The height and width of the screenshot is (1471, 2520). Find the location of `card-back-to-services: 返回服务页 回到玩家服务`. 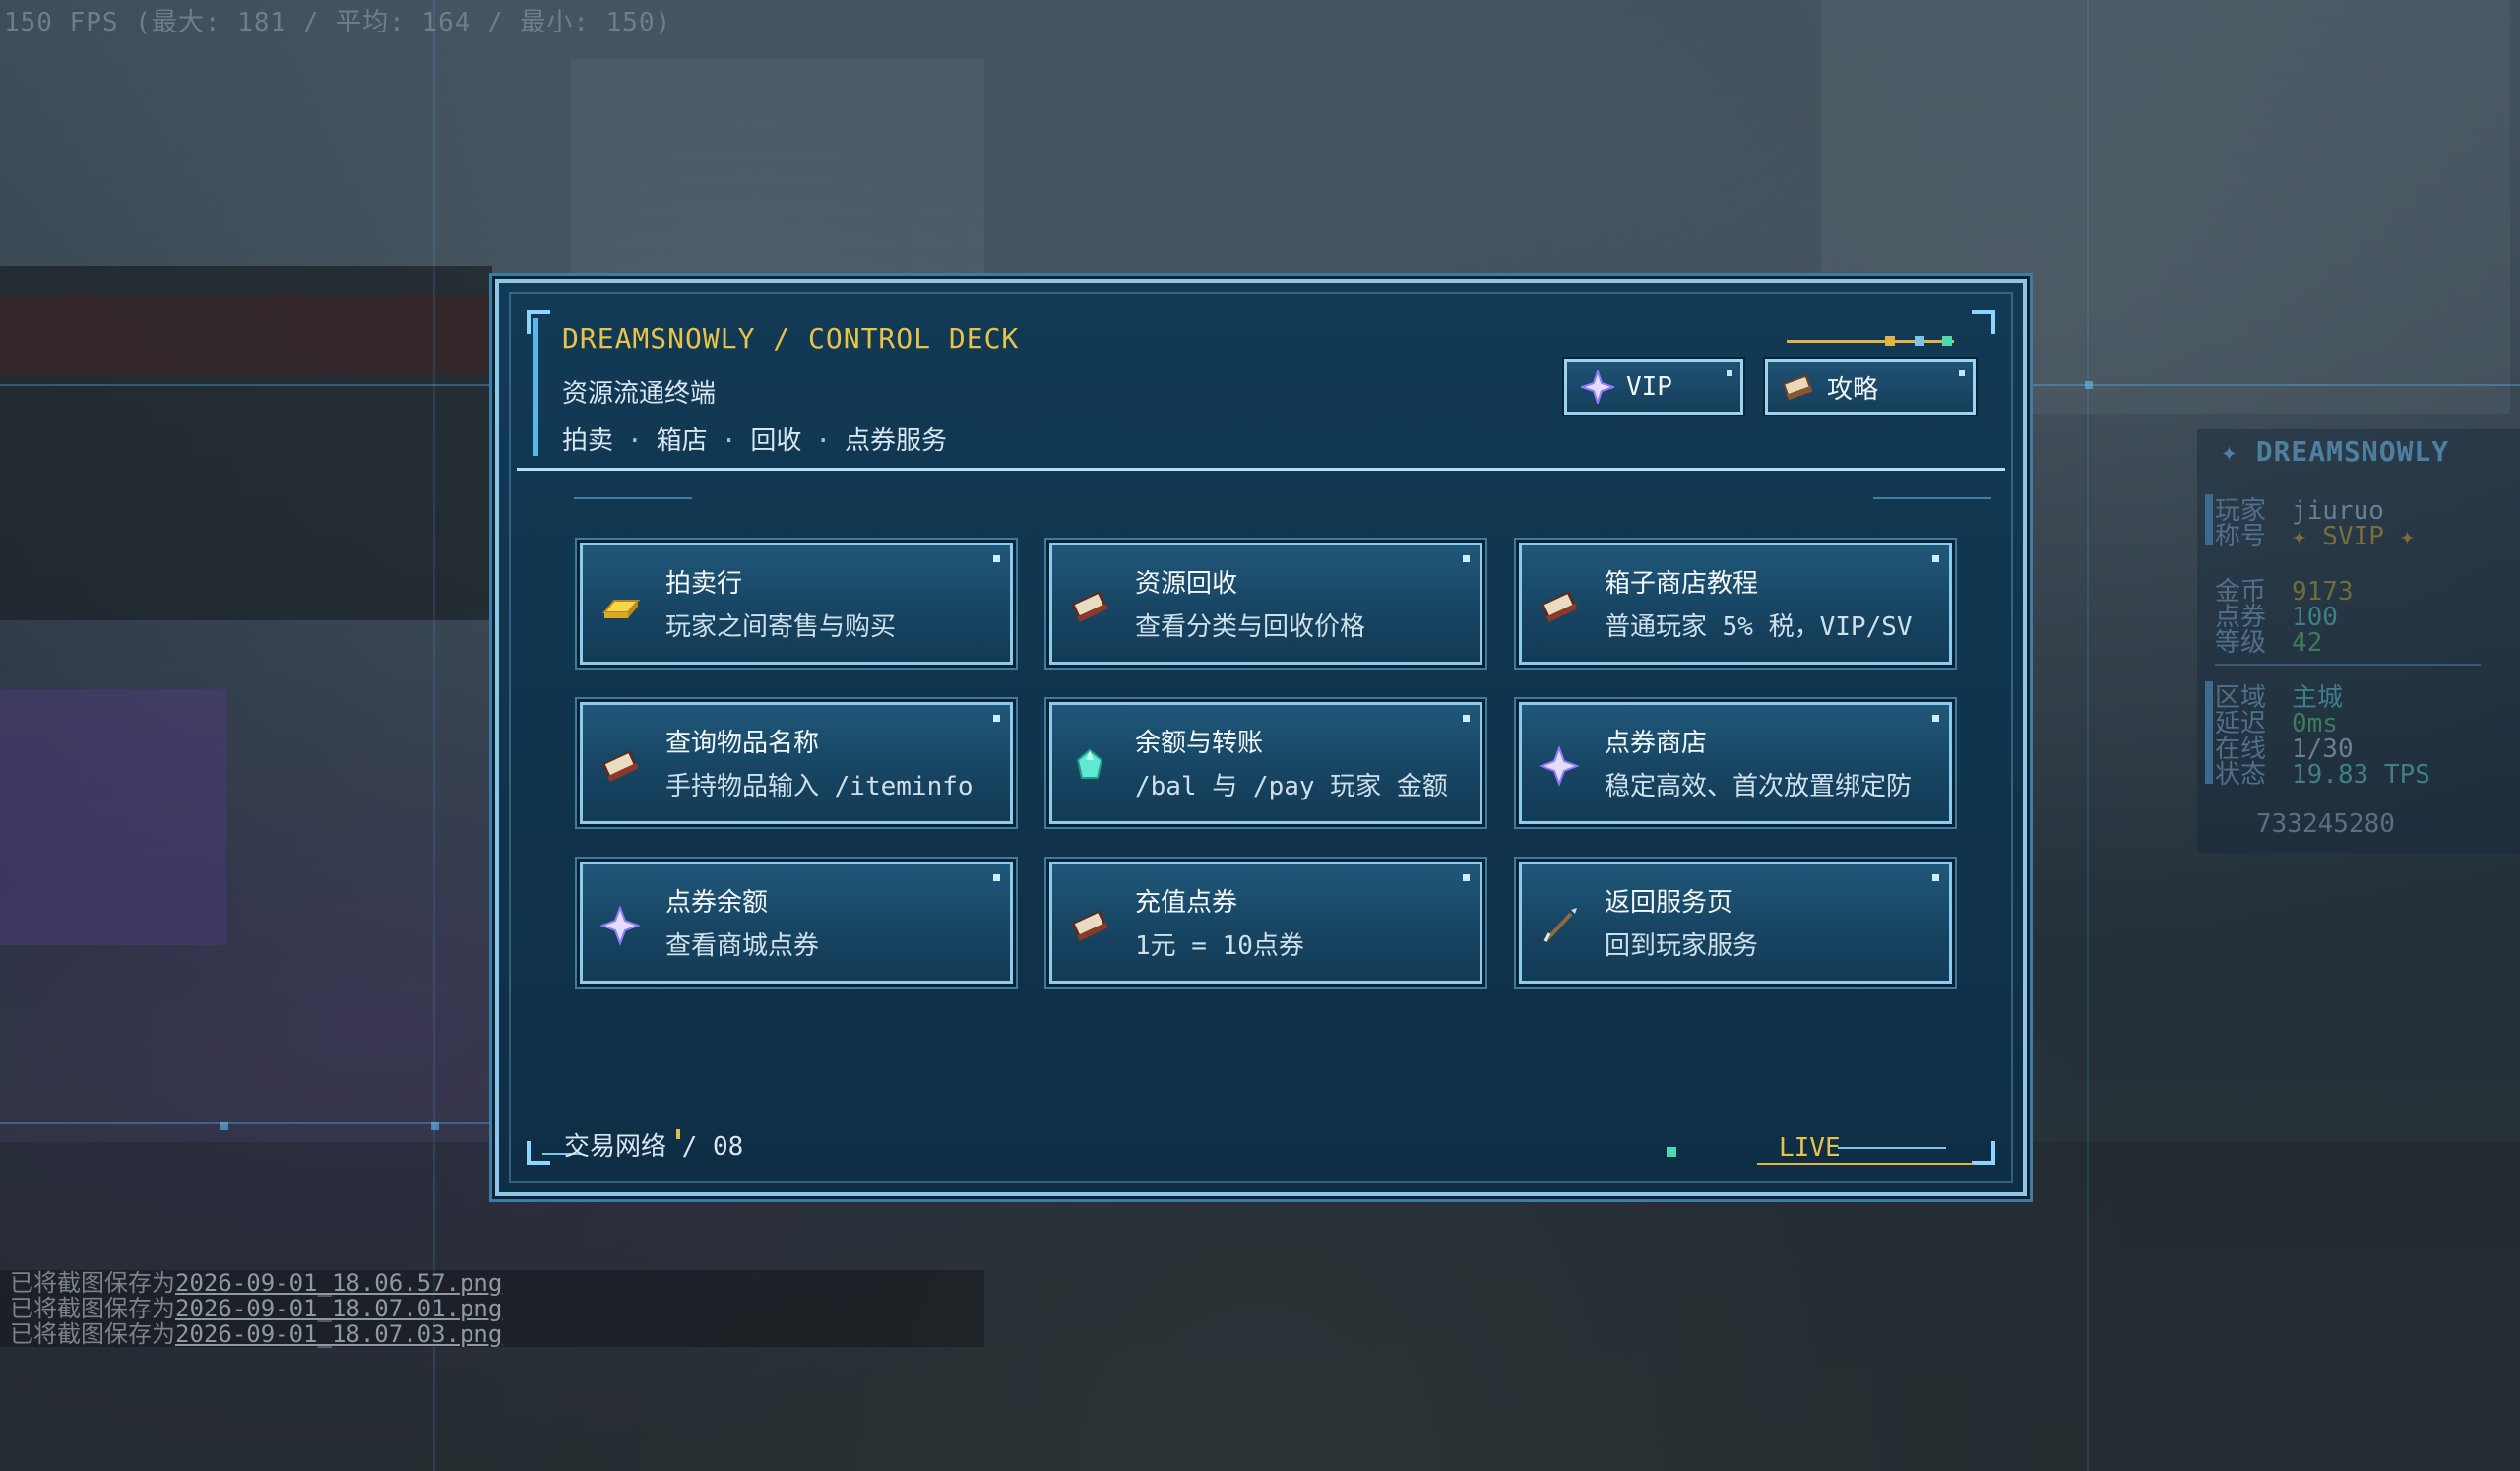

card-back-to-services: 返回服务页 回到玩家服务 is located at coordinates (1735, 923).